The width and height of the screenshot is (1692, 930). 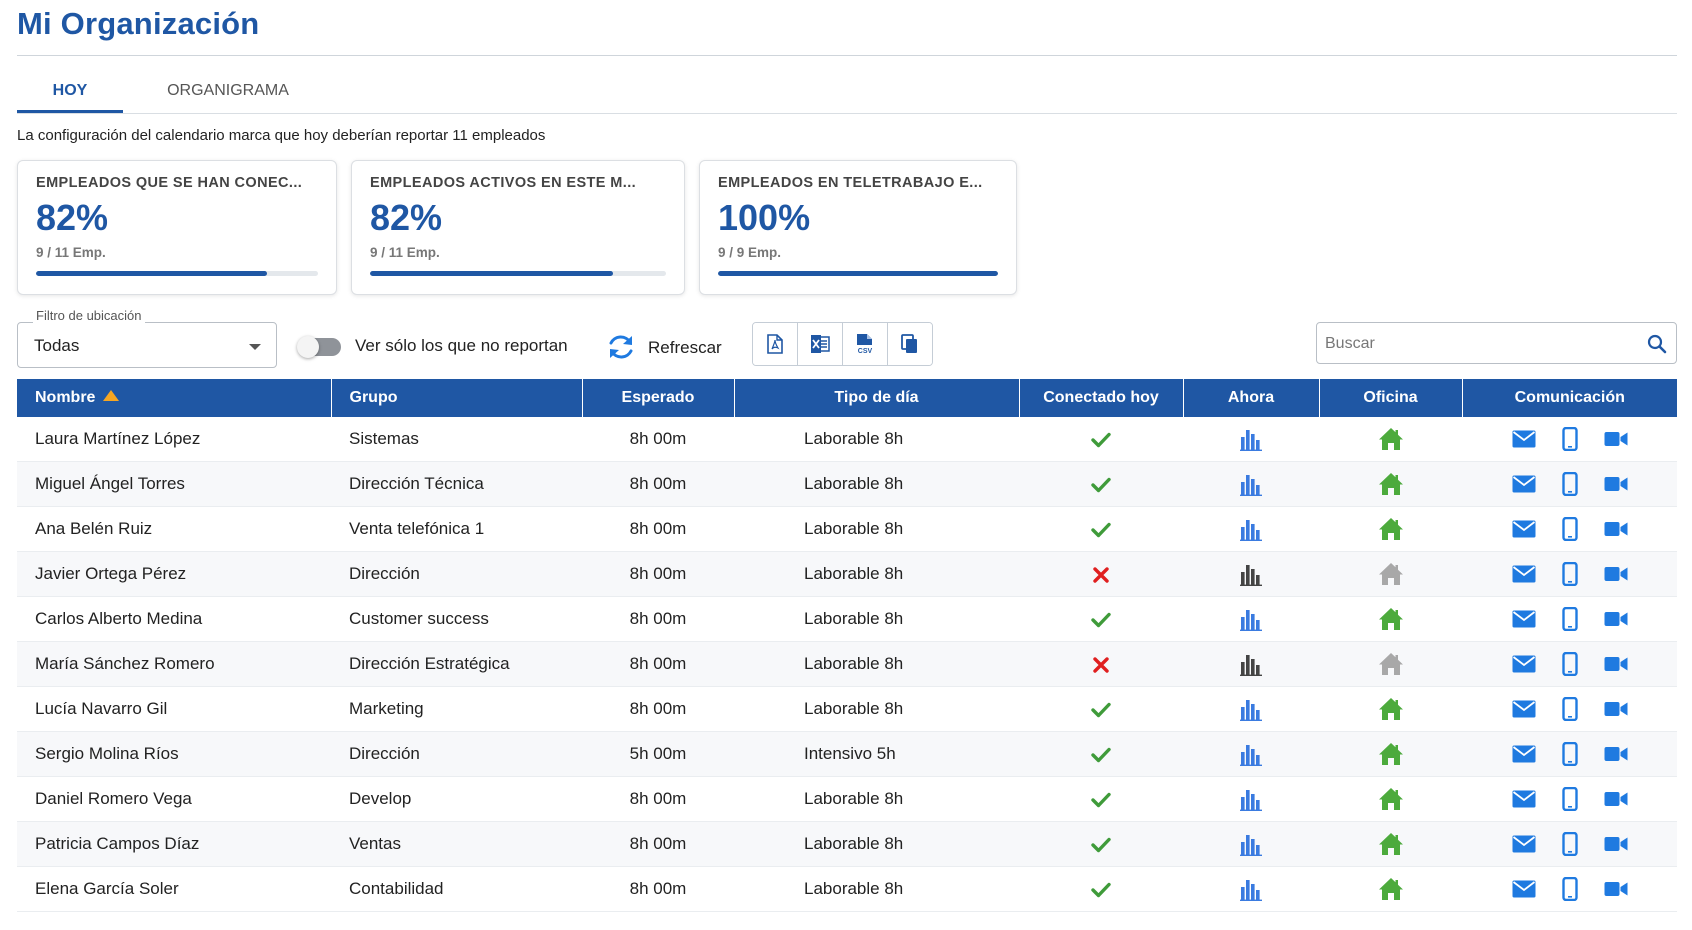 I want to click on cell-nombre: Miguel Ángel Torres, so click(x=174, y=484).